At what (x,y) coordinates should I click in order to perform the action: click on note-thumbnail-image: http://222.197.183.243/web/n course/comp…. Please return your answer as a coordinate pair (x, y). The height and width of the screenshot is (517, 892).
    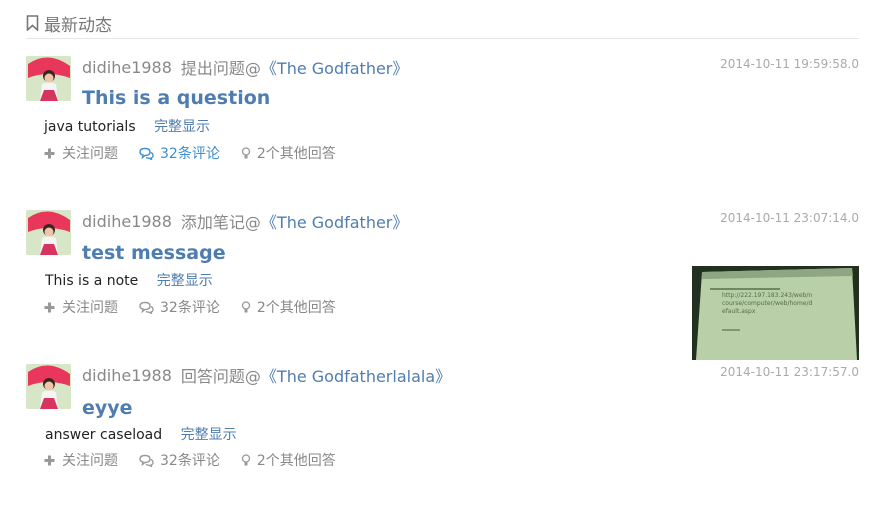
    Looking at the image, I should click on (775, 313).